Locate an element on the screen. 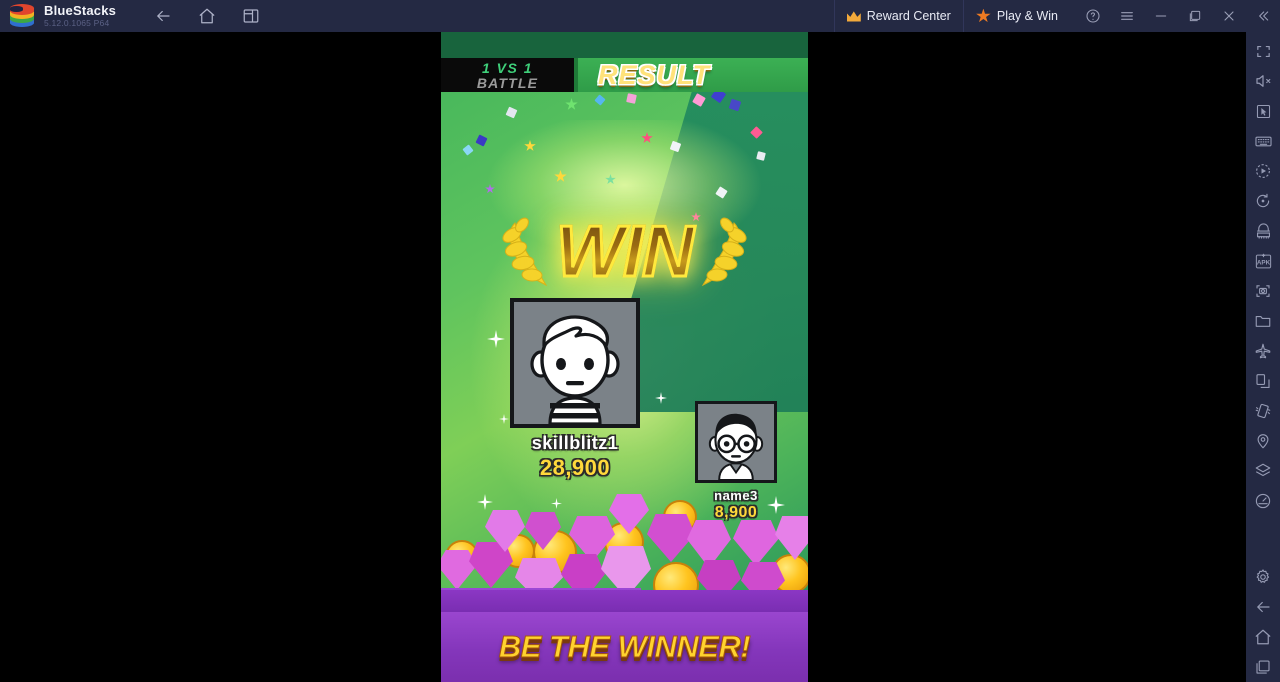  winner-name: skillblitz1 is located at coordinates (575, 443).